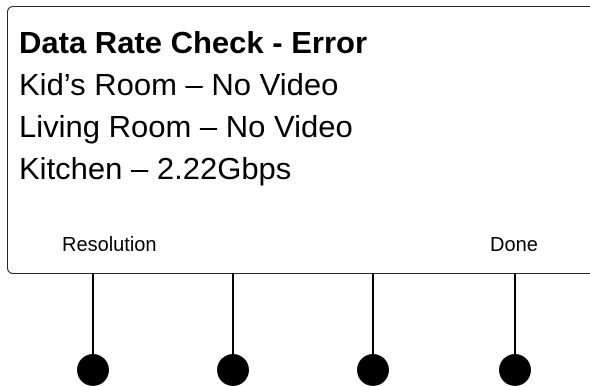 The width and height of the screenshot is (590, 386). What do you see at coordinates (93, 370) in the screenshot?
I see `button-1-dot` at bounding box center [93, 370].